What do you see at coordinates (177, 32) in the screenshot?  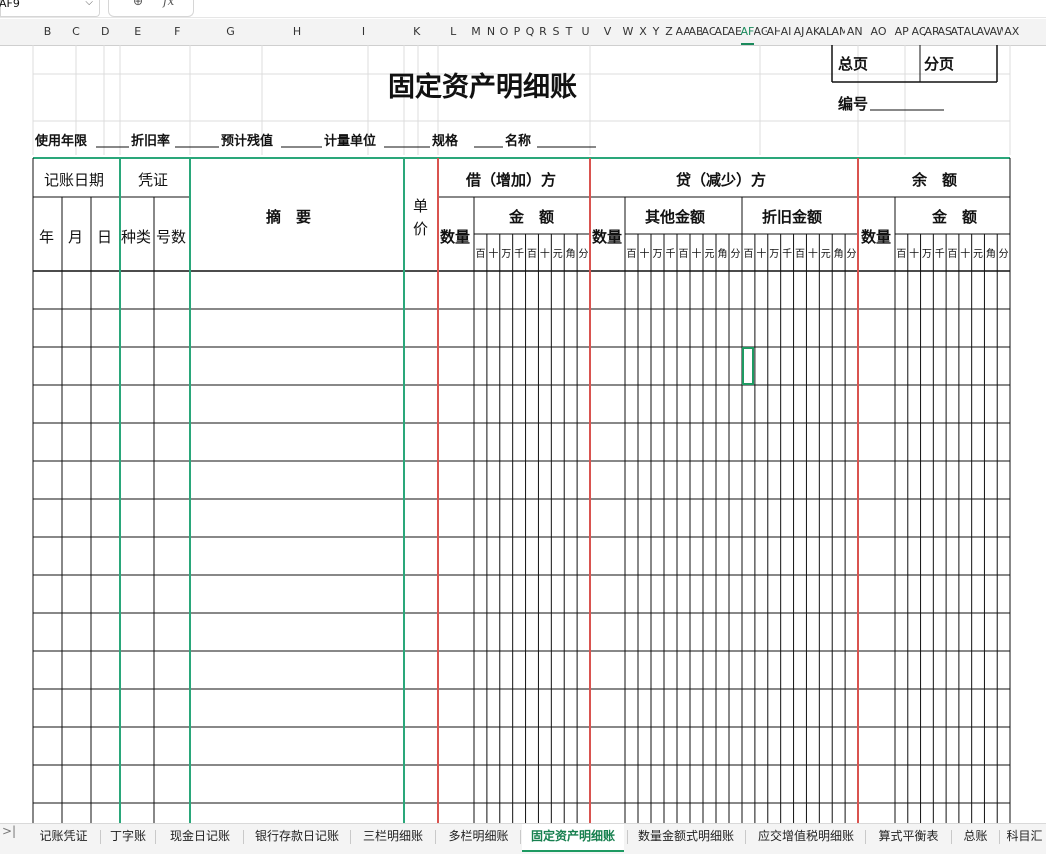 I see `column-header-f: F` at bounding box center [177, 32].